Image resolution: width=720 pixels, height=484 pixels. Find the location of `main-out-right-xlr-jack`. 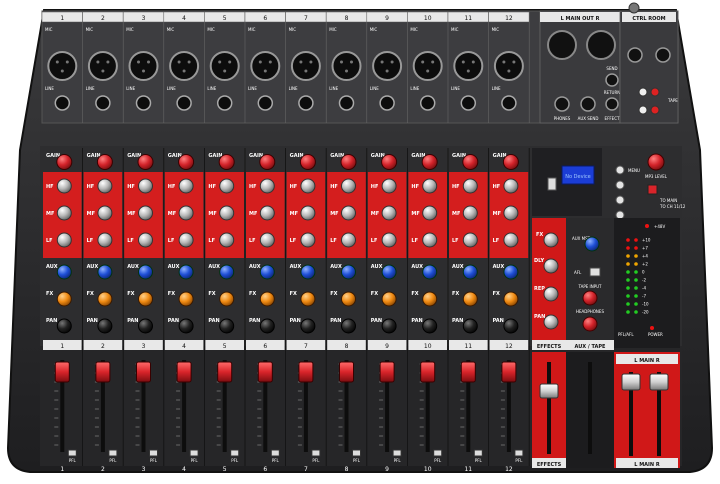

main-out-right-xlr-jack is located at coordinates (601, 45).